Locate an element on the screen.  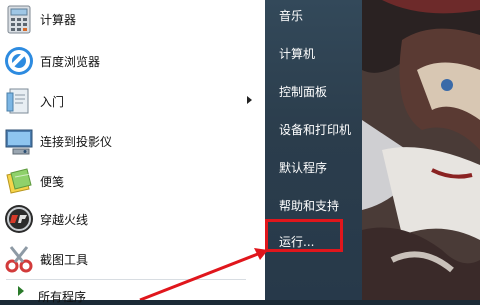
right-item-label: 计算机 is located at coordinates (297, 54).